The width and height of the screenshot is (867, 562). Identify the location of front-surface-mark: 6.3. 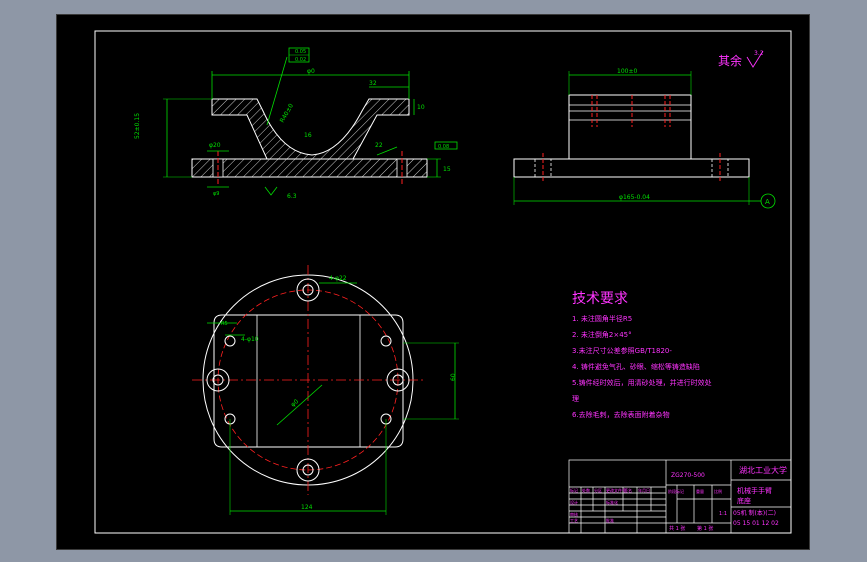
(292, 196).